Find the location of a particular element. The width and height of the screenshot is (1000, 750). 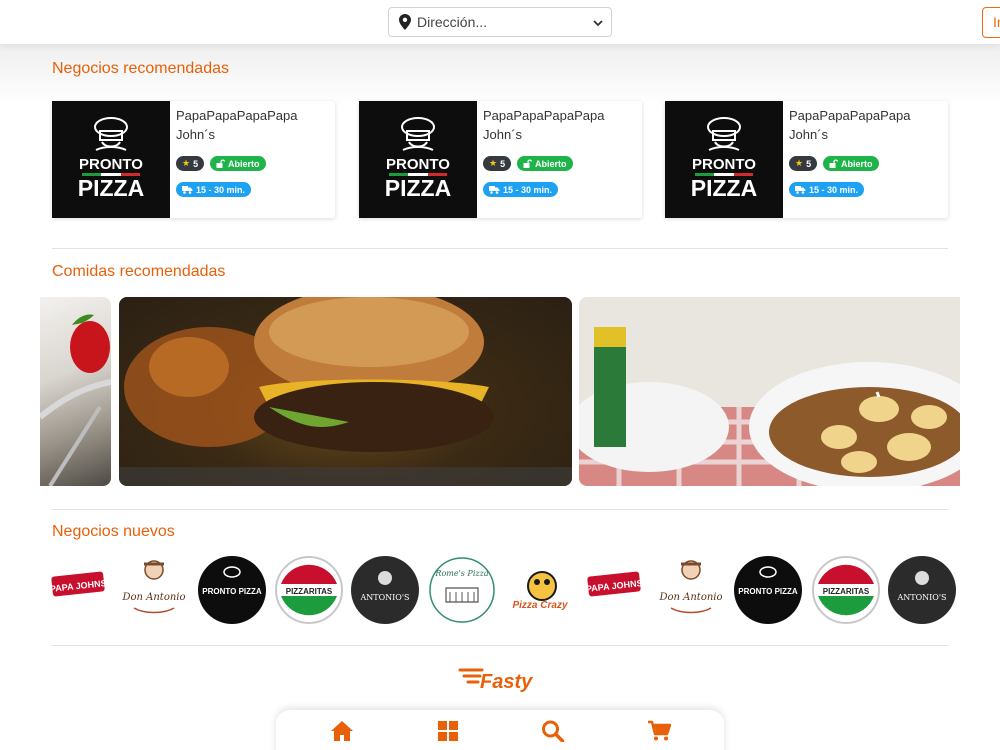

section-title-new-businesses: Negocios nuevos is located at coordinates (113, 531).